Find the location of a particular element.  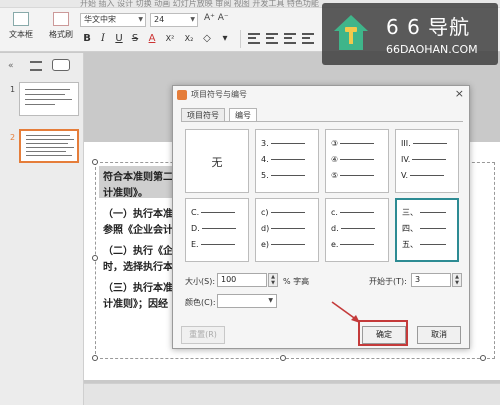

thumbnail-number: 2 is located at coordinates (13, 137).